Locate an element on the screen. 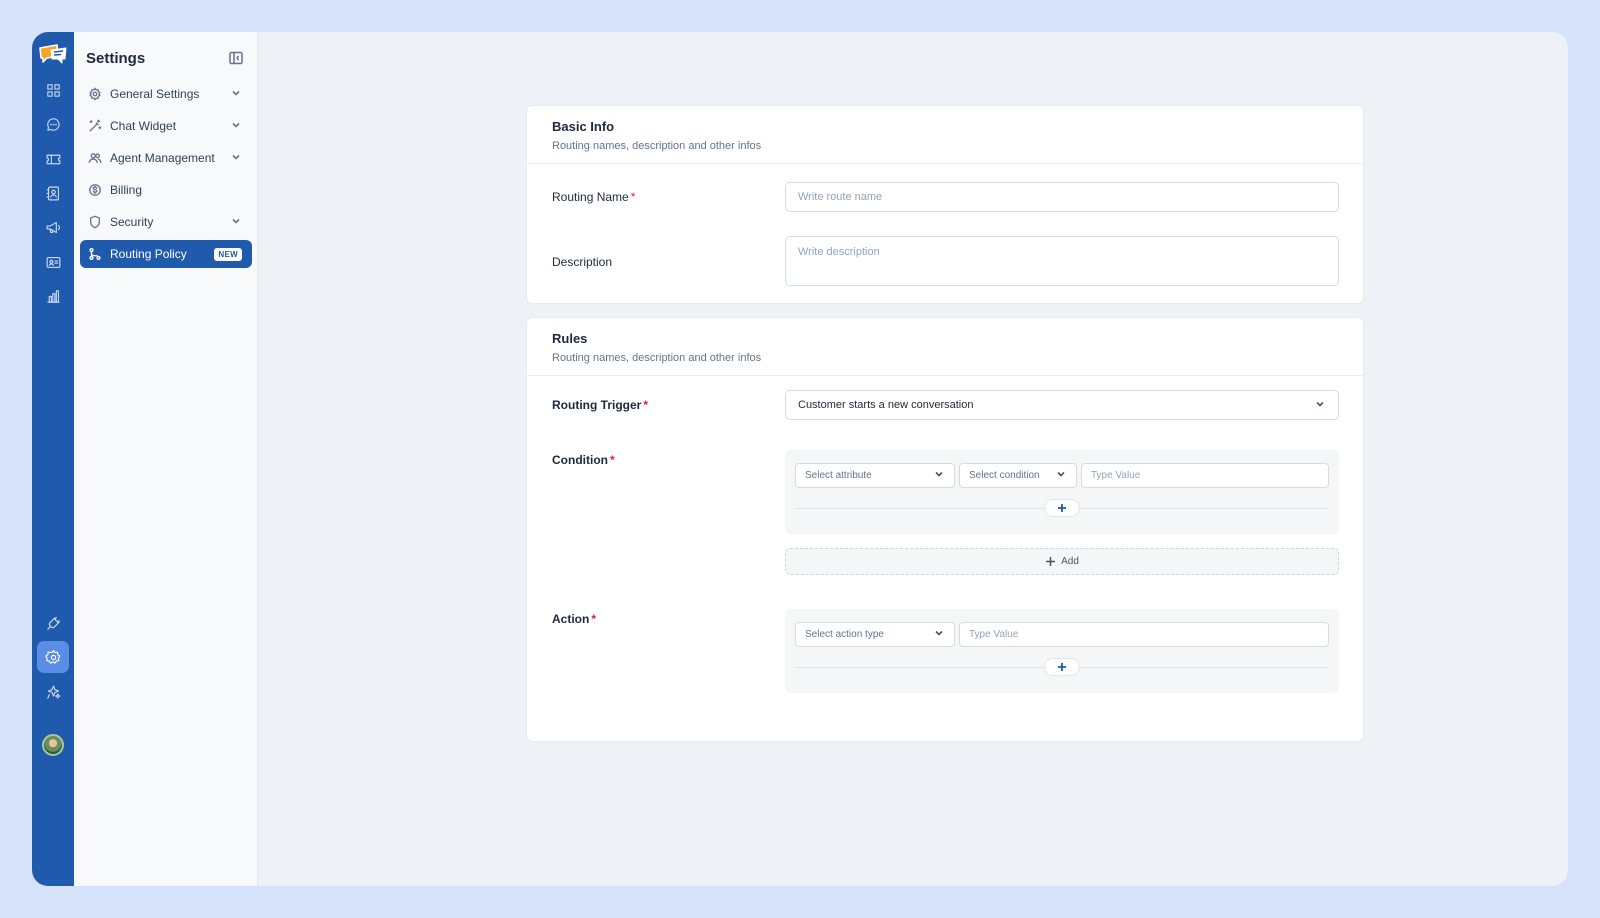  sidebar-item-label: General Settings is located at coordinates (155, 94).